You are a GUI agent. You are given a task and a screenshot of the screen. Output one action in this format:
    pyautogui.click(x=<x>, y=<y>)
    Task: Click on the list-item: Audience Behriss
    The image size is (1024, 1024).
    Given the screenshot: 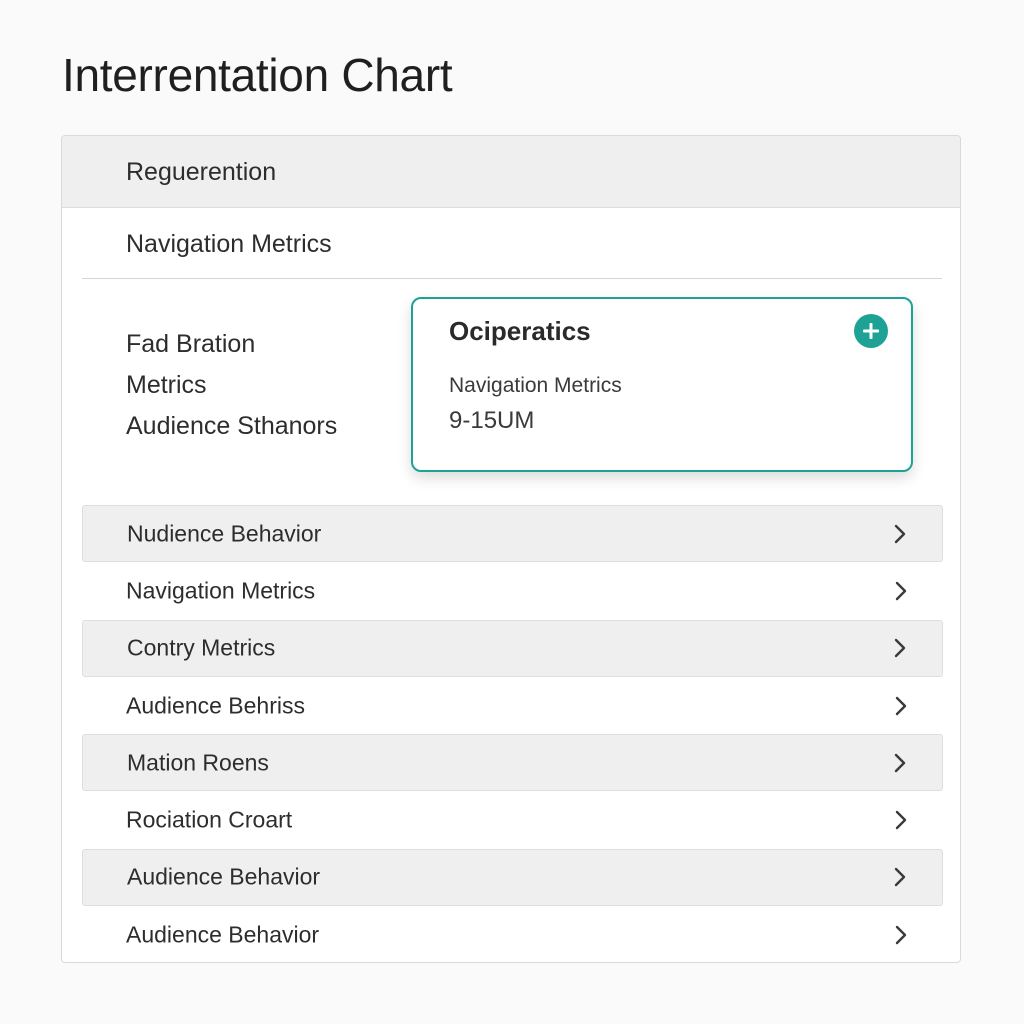 What is the action you would take?
    pyautogui.click(x=512, y=705)
    